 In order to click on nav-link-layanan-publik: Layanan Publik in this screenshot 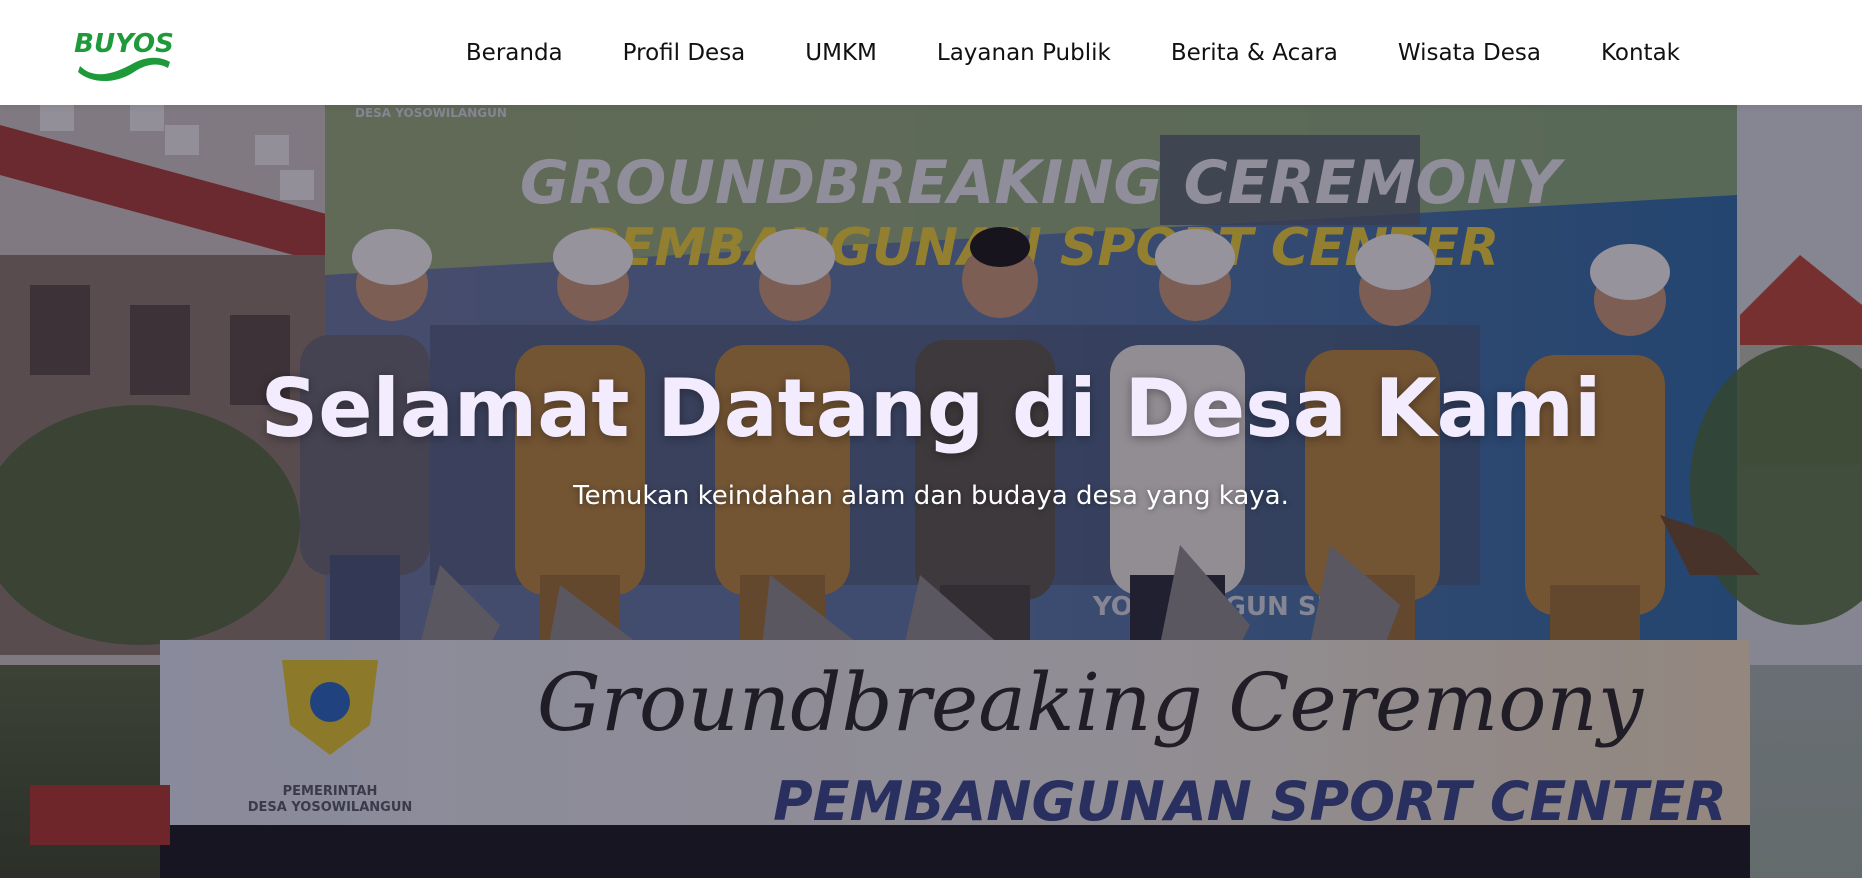, I will do `click(1024, 53)`.